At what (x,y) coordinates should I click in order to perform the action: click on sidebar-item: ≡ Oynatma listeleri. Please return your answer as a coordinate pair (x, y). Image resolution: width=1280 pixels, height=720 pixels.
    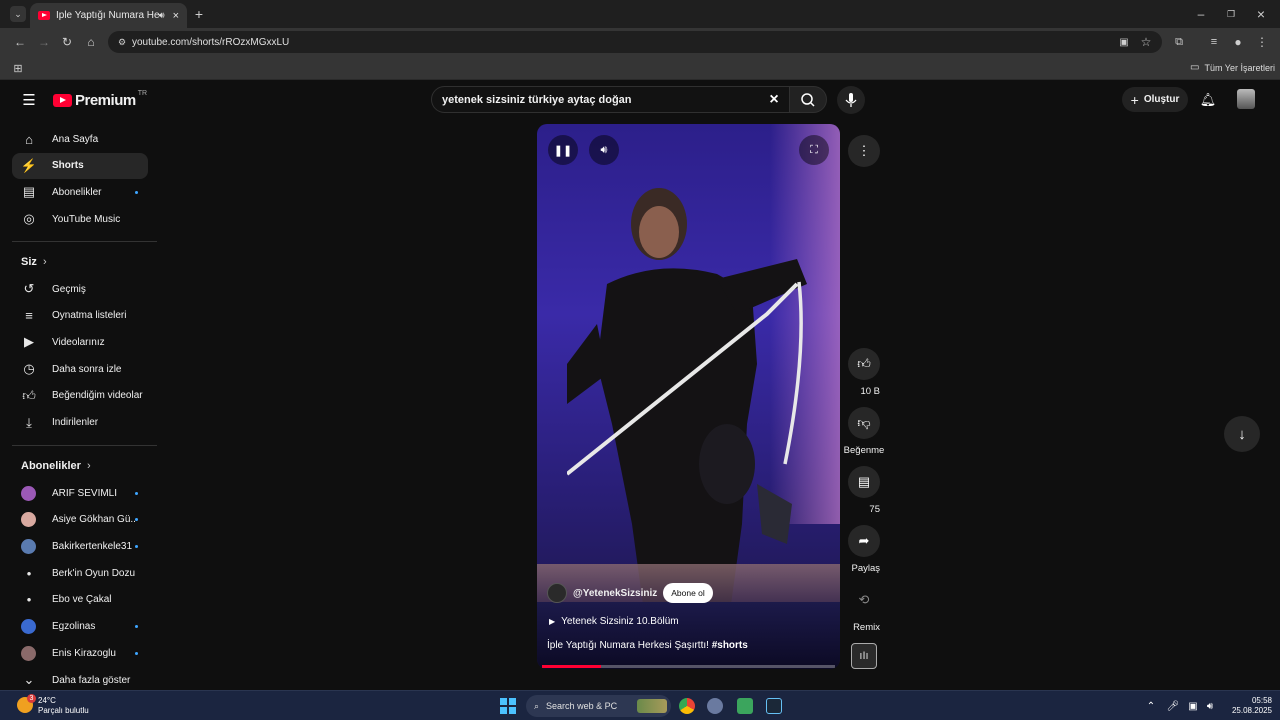
    Looking at the image, I should click on (80, 316).